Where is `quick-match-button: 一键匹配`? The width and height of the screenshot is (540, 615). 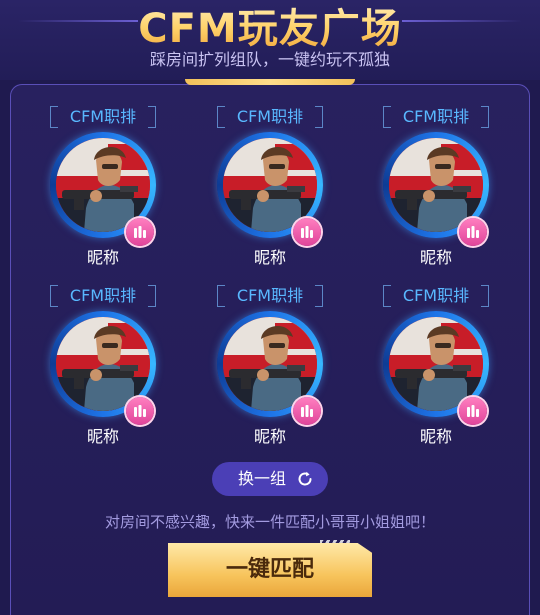
quick-match-button: 一键匹配 is located at coordinates (270, 570).